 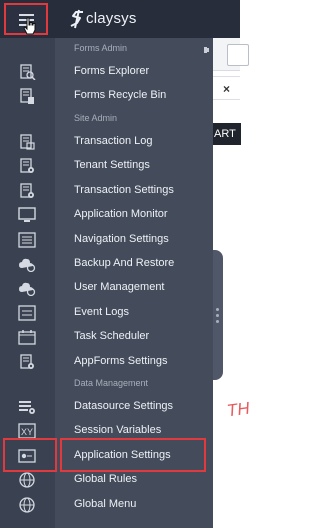 What do you see at coordinates (124, 189) in the screenshot?
I see `sidebar-item-label: Transaction Settings` at bounding box center [124, 189].